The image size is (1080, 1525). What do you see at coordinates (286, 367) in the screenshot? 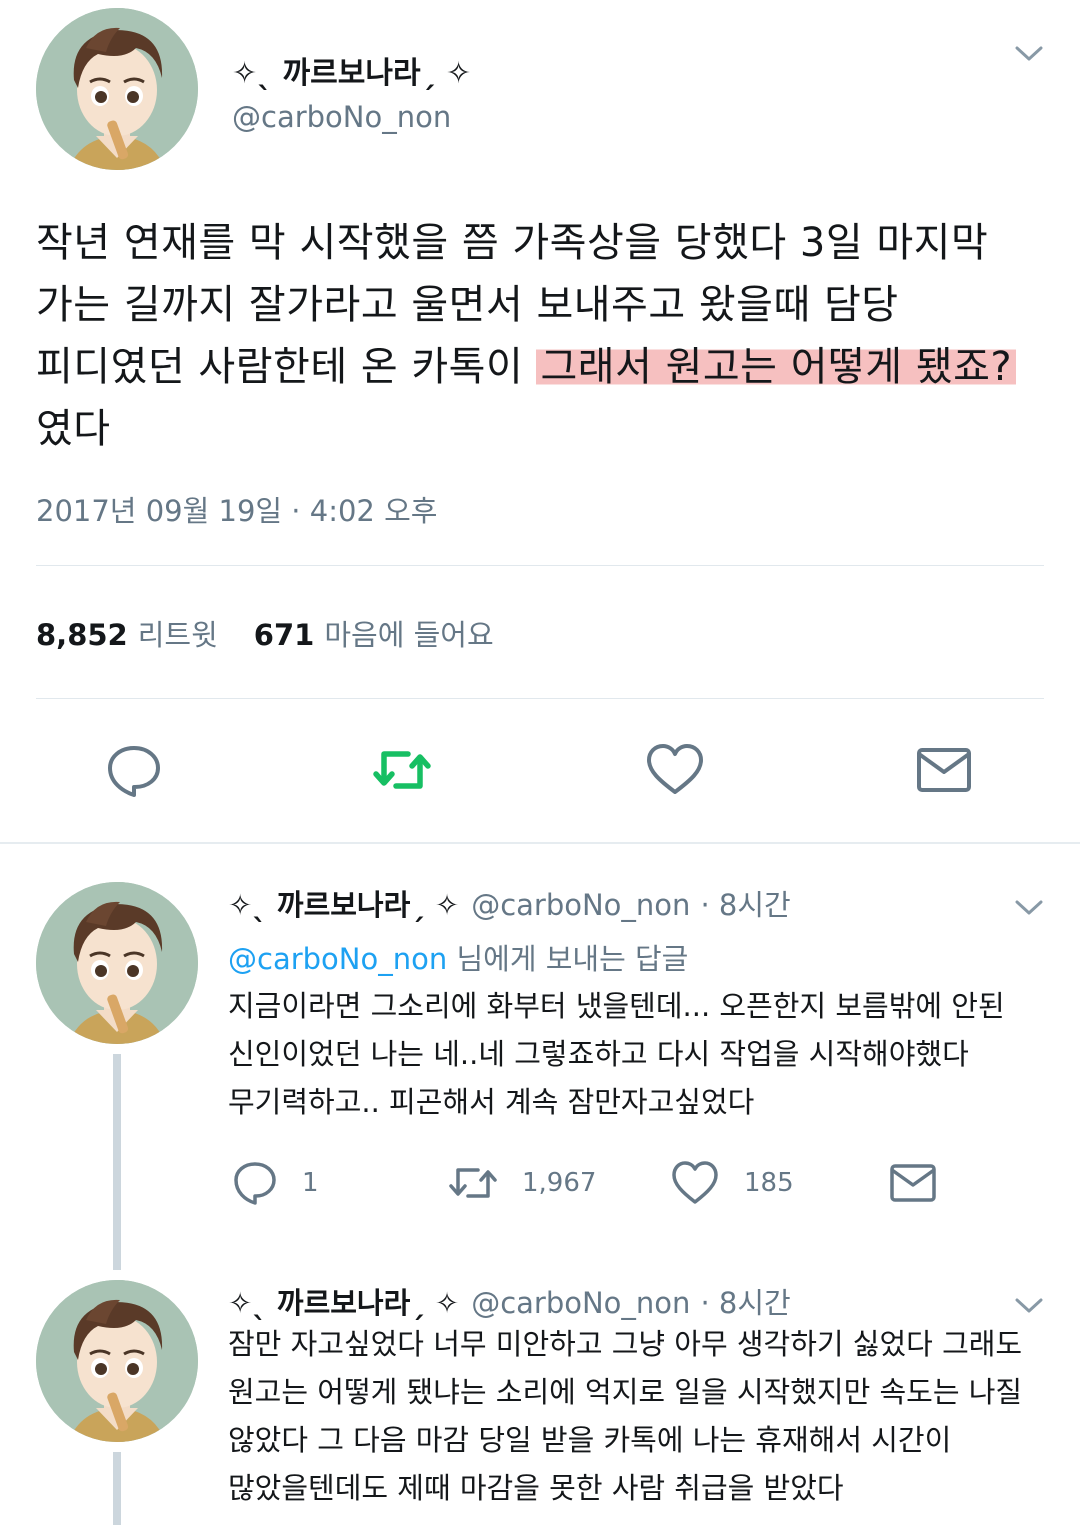
I see `tweet-text-segment: 피디였던 사람한테 온 카톡이` at bounding box center [286, 367].